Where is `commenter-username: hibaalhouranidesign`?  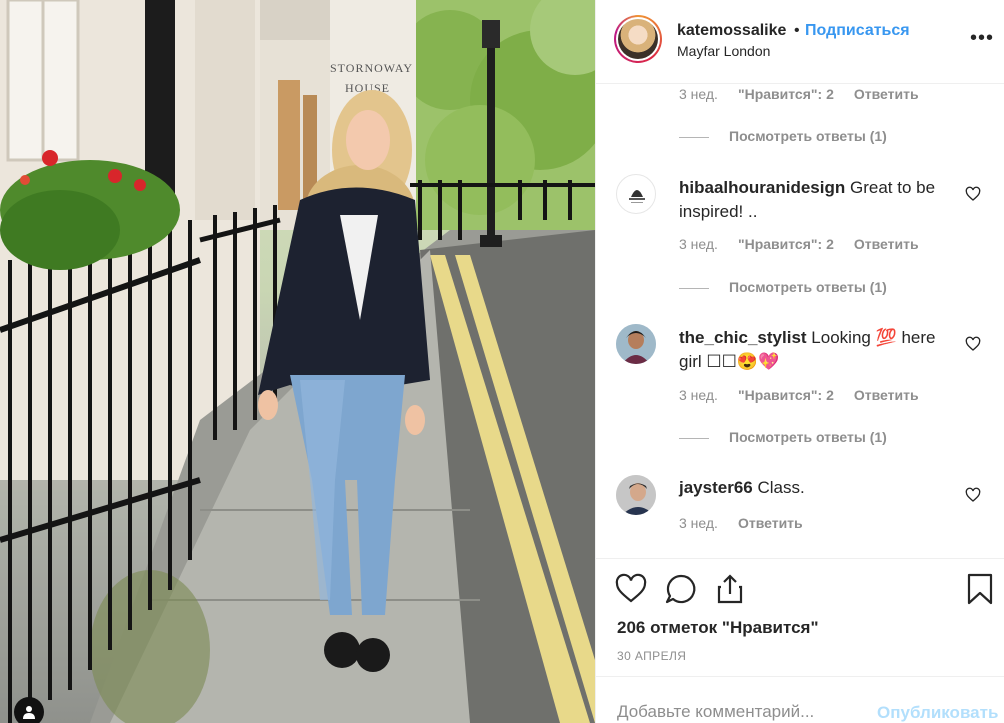
commenter-username: hibaalhouranidesign is located at coordinates (762, 187).